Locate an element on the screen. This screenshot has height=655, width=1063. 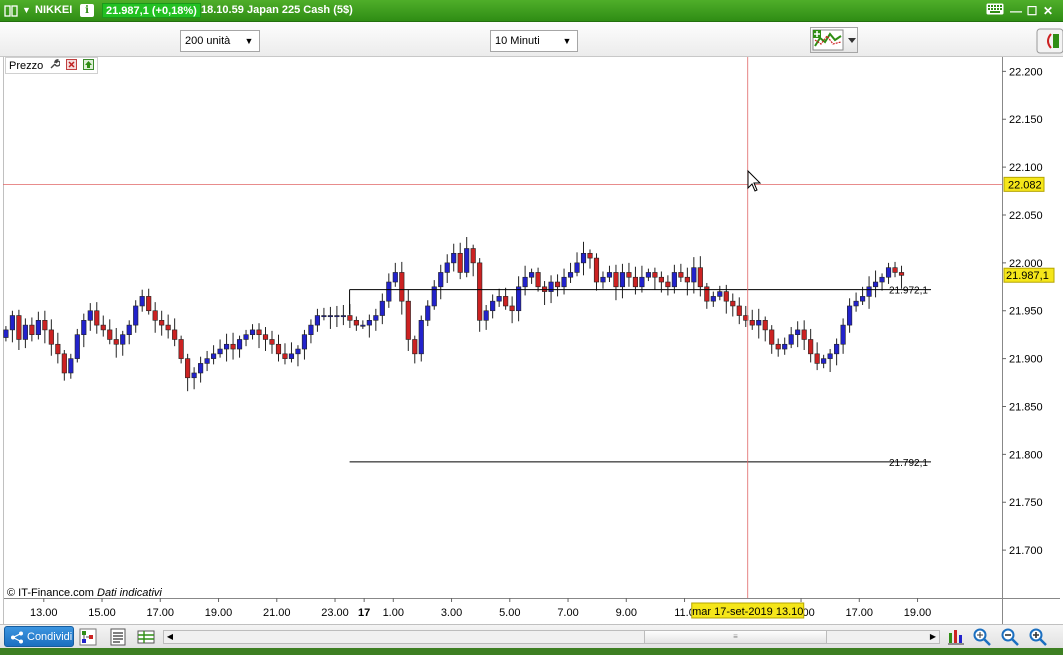
window-menu-chevron-icon: ▼ is located at coordinates (26, 10).